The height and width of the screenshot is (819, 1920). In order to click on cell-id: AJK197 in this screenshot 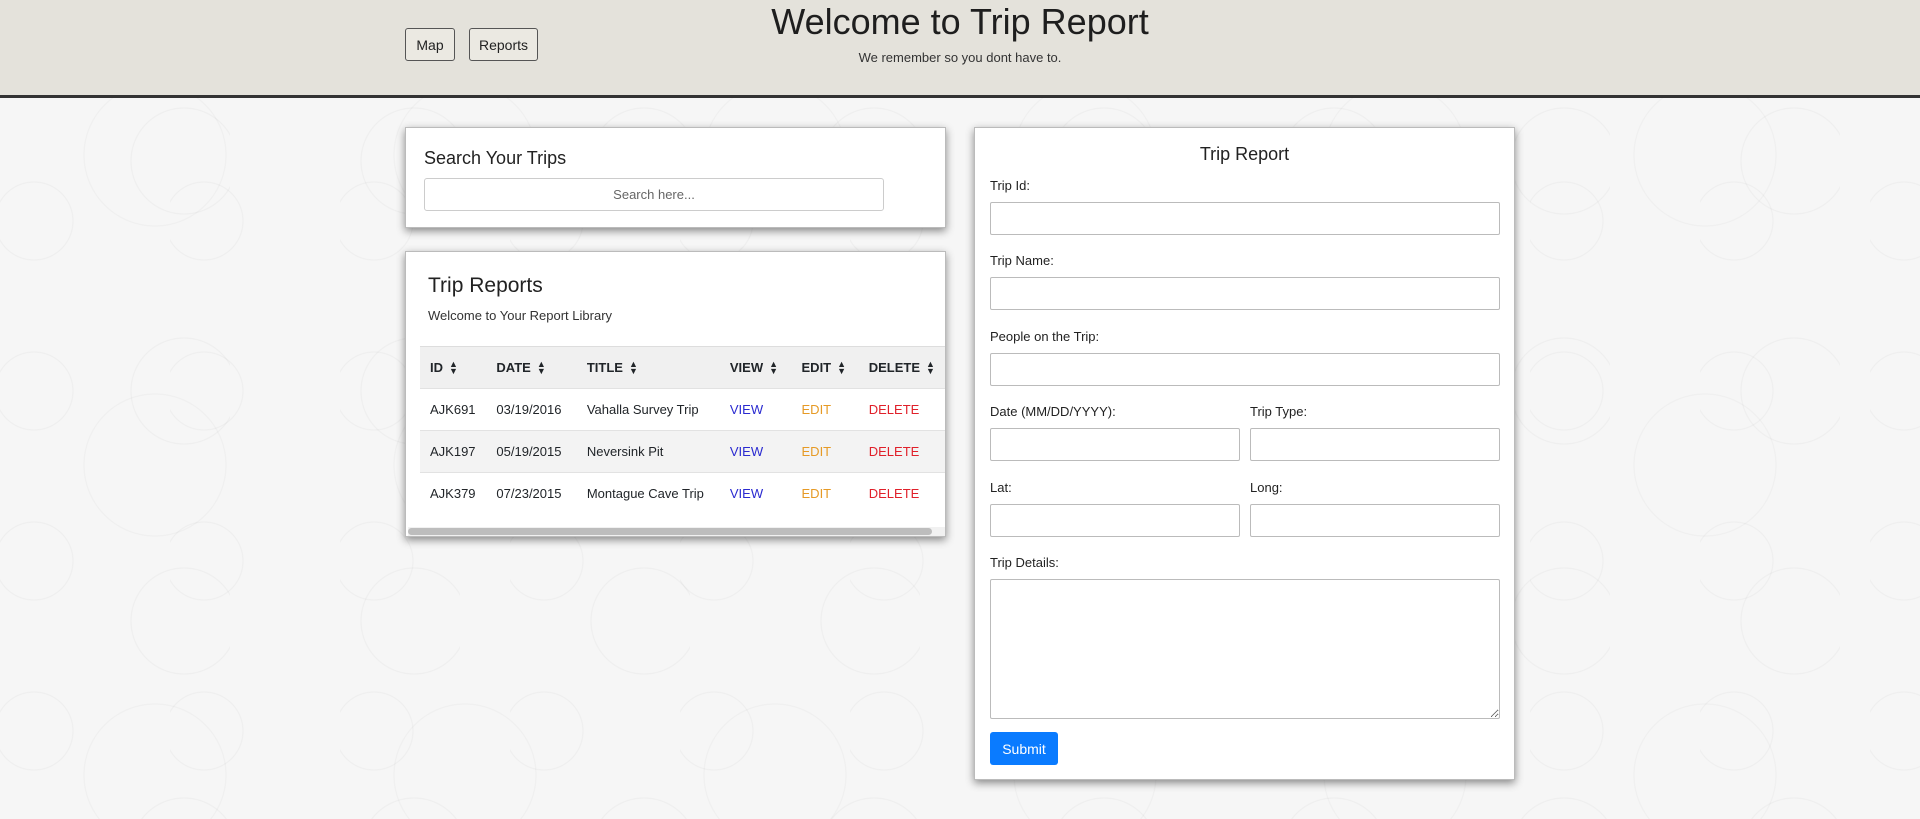, I will do `click(453, 451)`.